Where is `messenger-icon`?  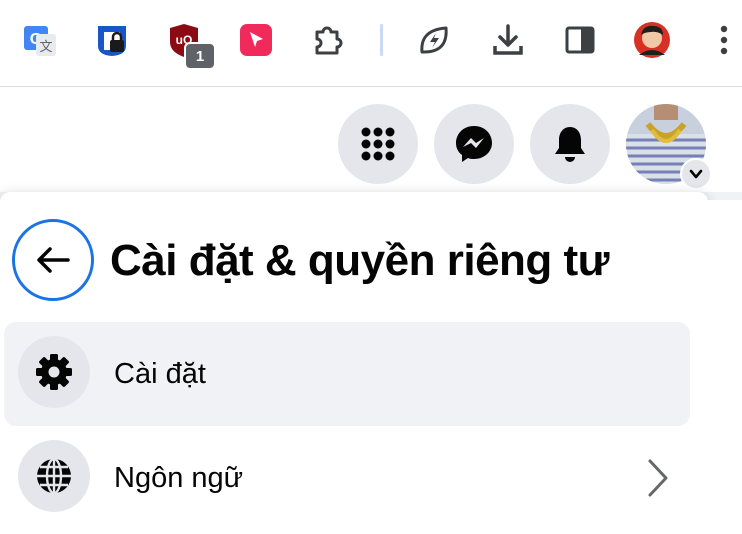
messenger-icon is located at coordinates (474, 144).